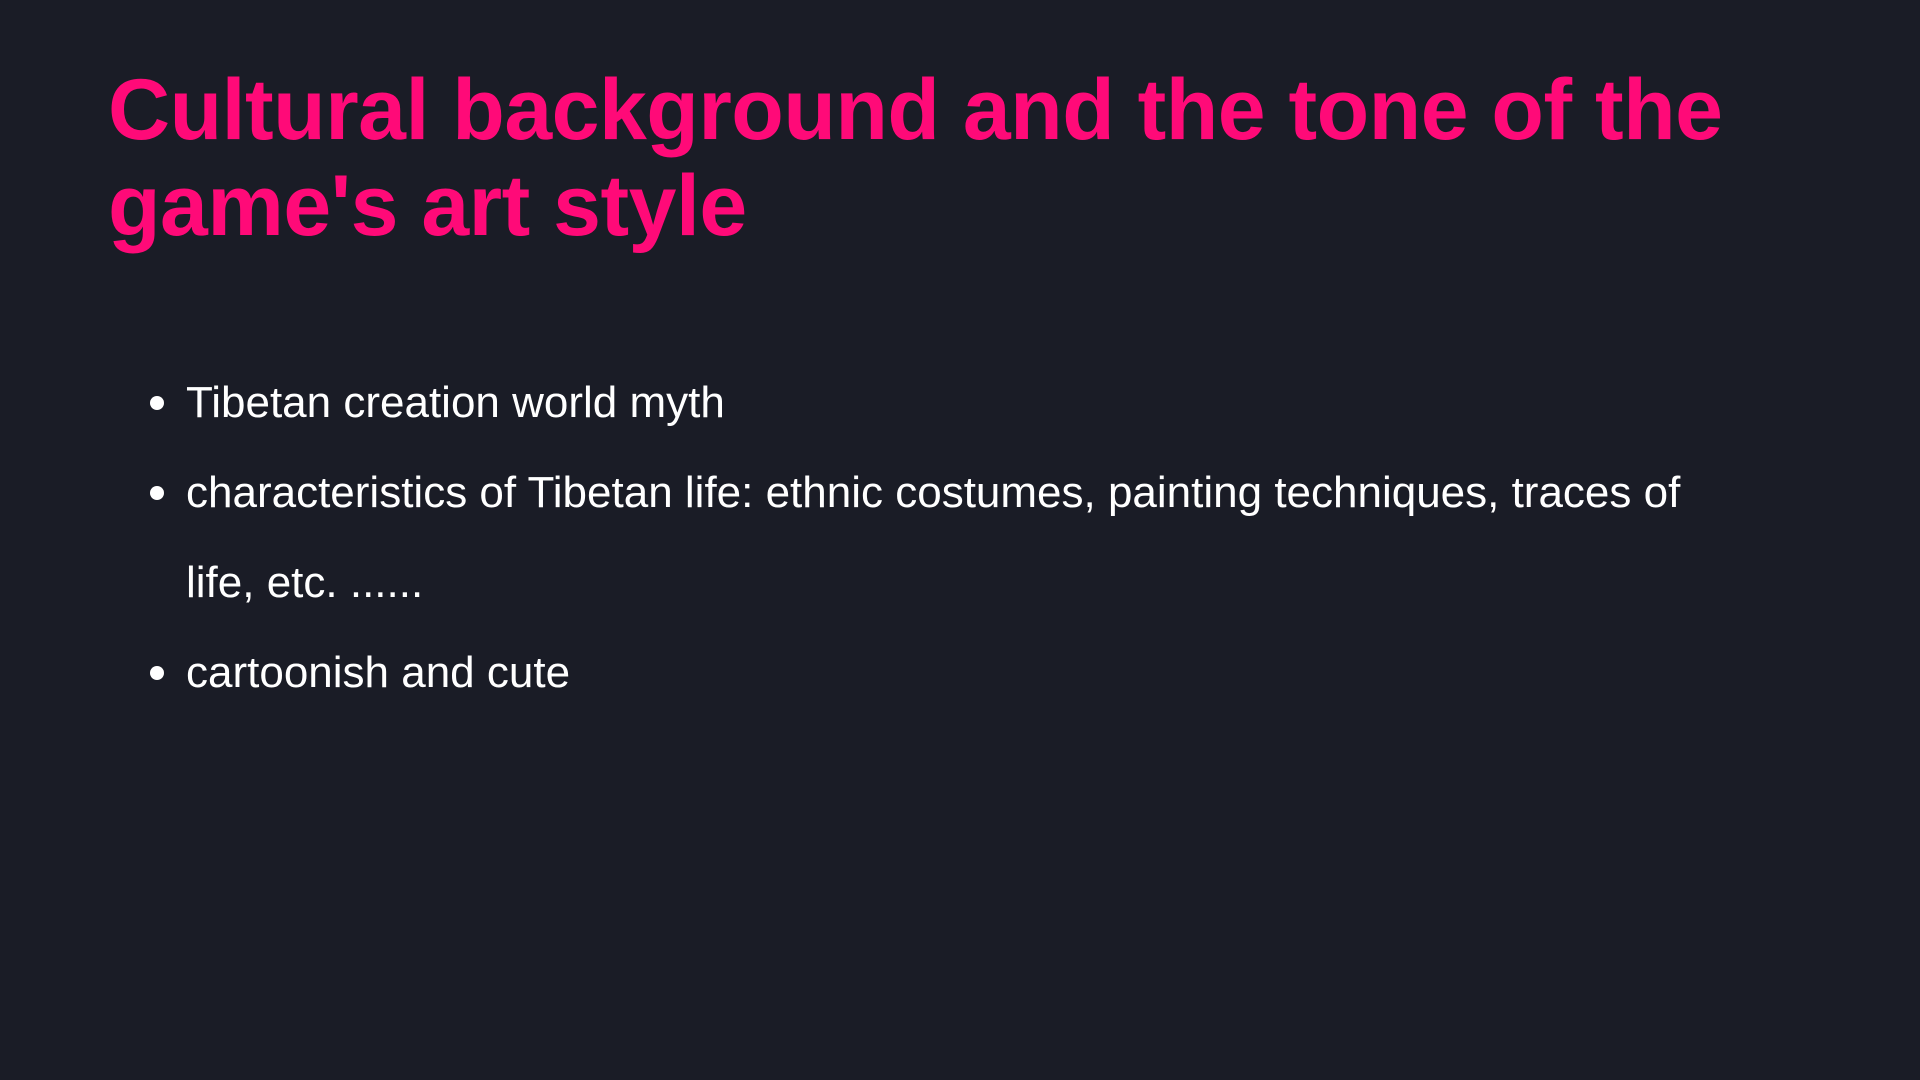 The height and width of the screenshot is (1080, 1920). I want to click on bullet-item: cartoonish and cute, so click(928, 673).